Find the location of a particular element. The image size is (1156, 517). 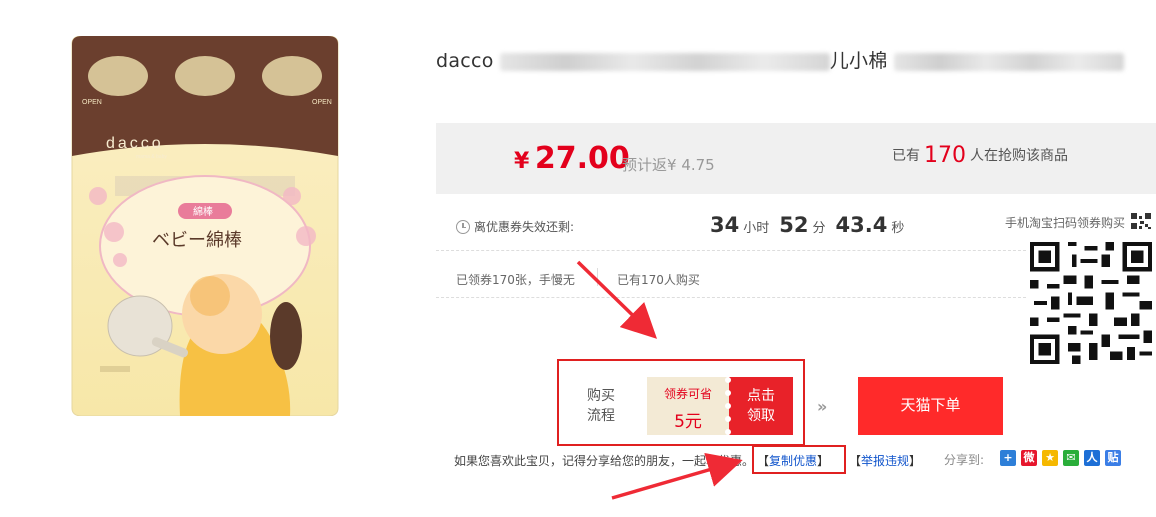

price-value: 27.00 is located at coordinates (582, 158).